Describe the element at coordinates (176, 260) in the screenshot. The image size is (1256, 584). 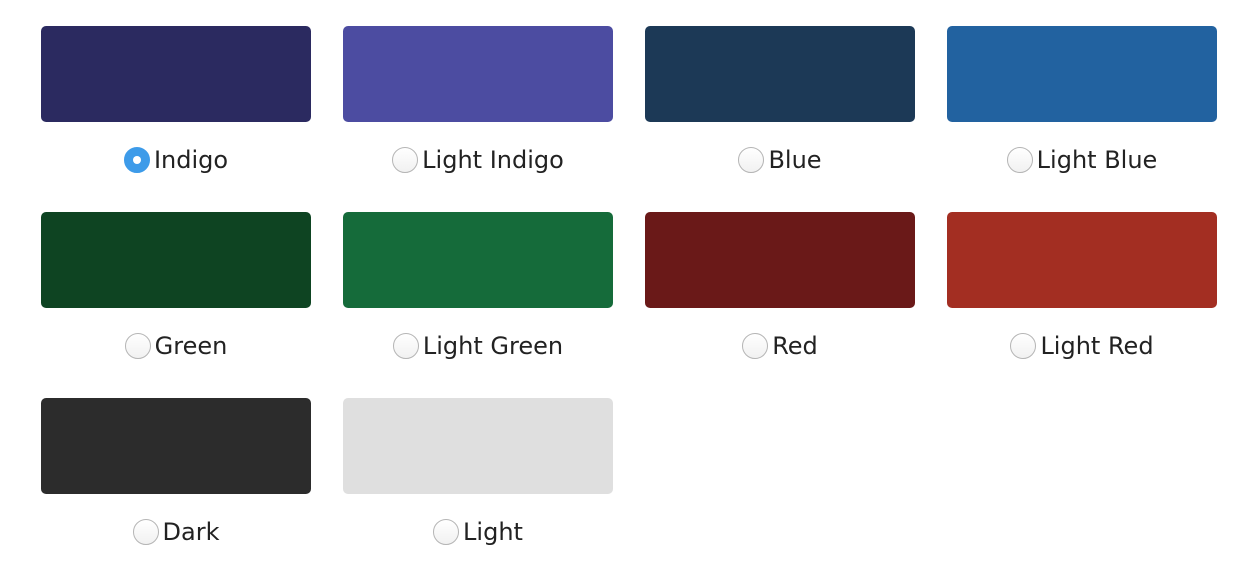
I see `color-swatch-green` at that location.